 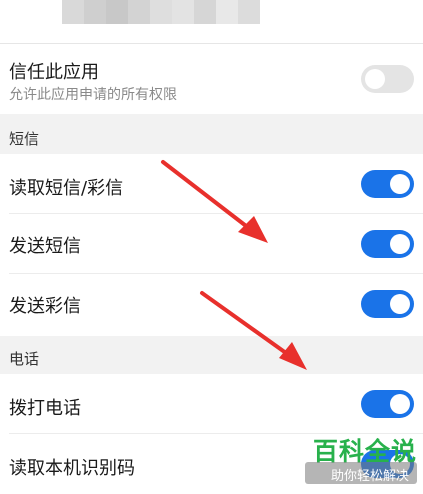 What do you see at coordinates (358, 459) in the screenshot?
I see `watermark-logo: 百科全说 助你轻松解决` at bounding box center [358, 459].